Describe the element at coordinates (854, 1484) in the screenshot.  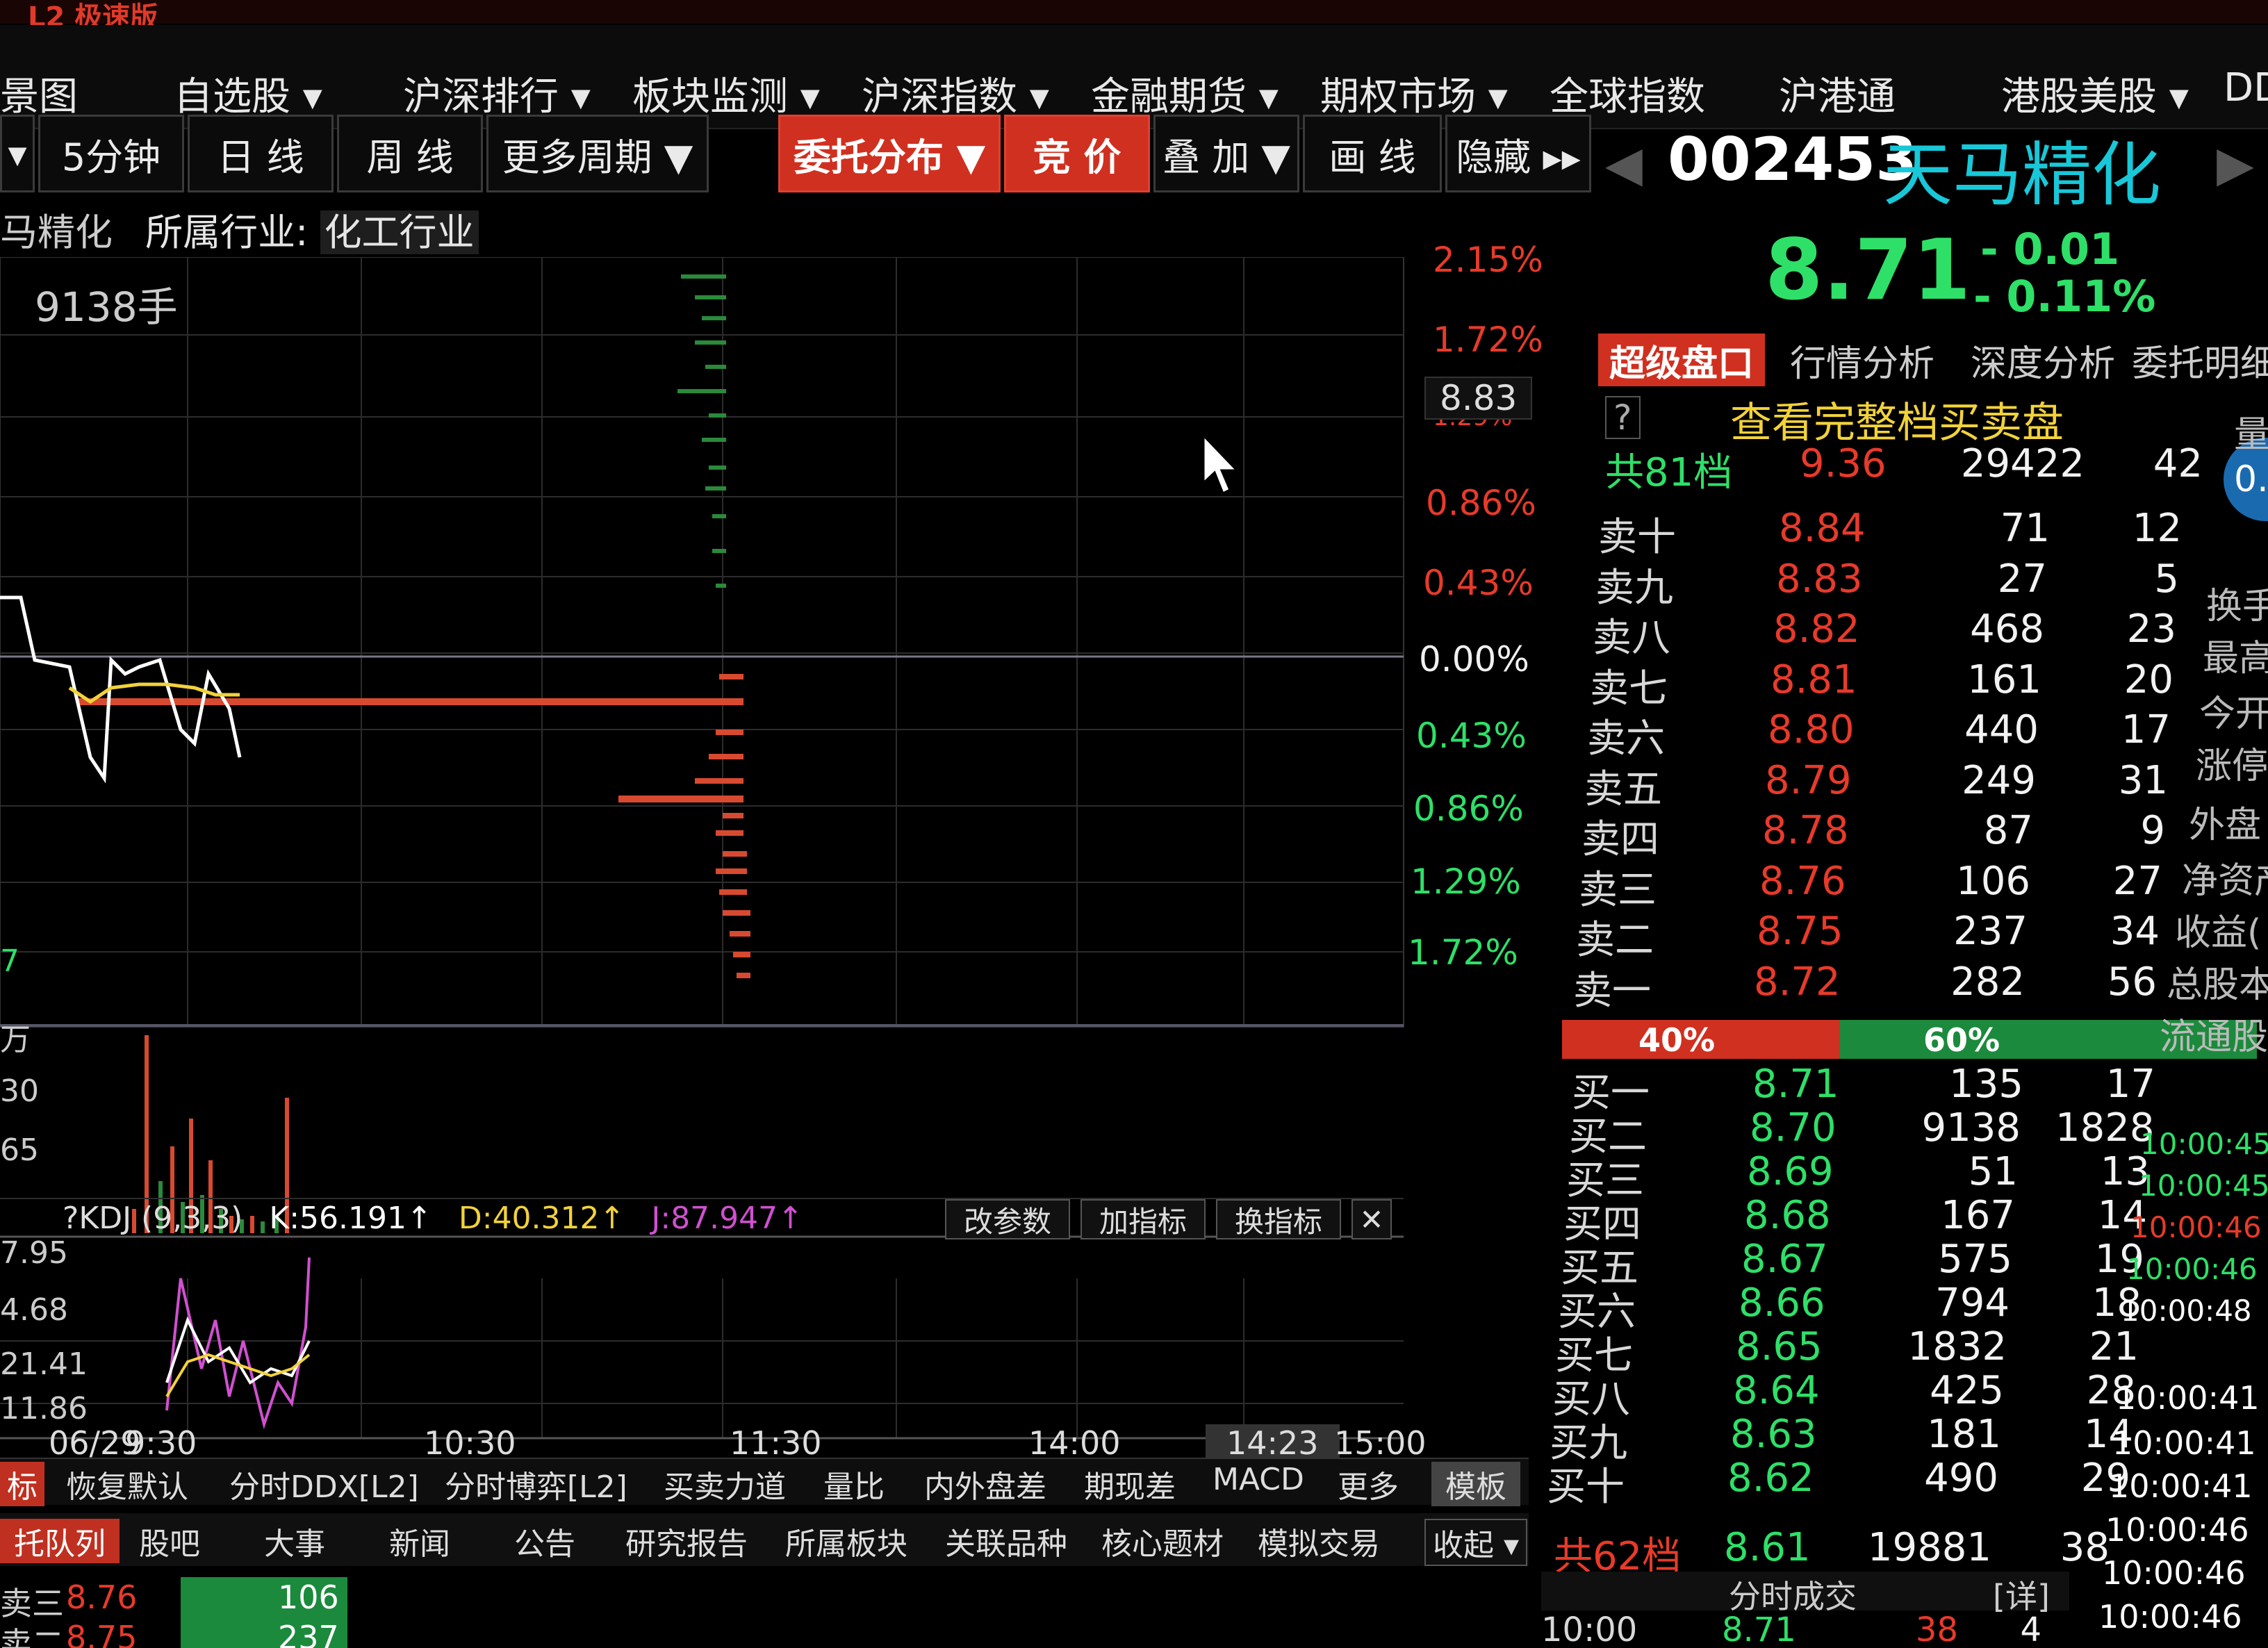
I see `indicator-tab-volume-ratio: 量比` at that location.